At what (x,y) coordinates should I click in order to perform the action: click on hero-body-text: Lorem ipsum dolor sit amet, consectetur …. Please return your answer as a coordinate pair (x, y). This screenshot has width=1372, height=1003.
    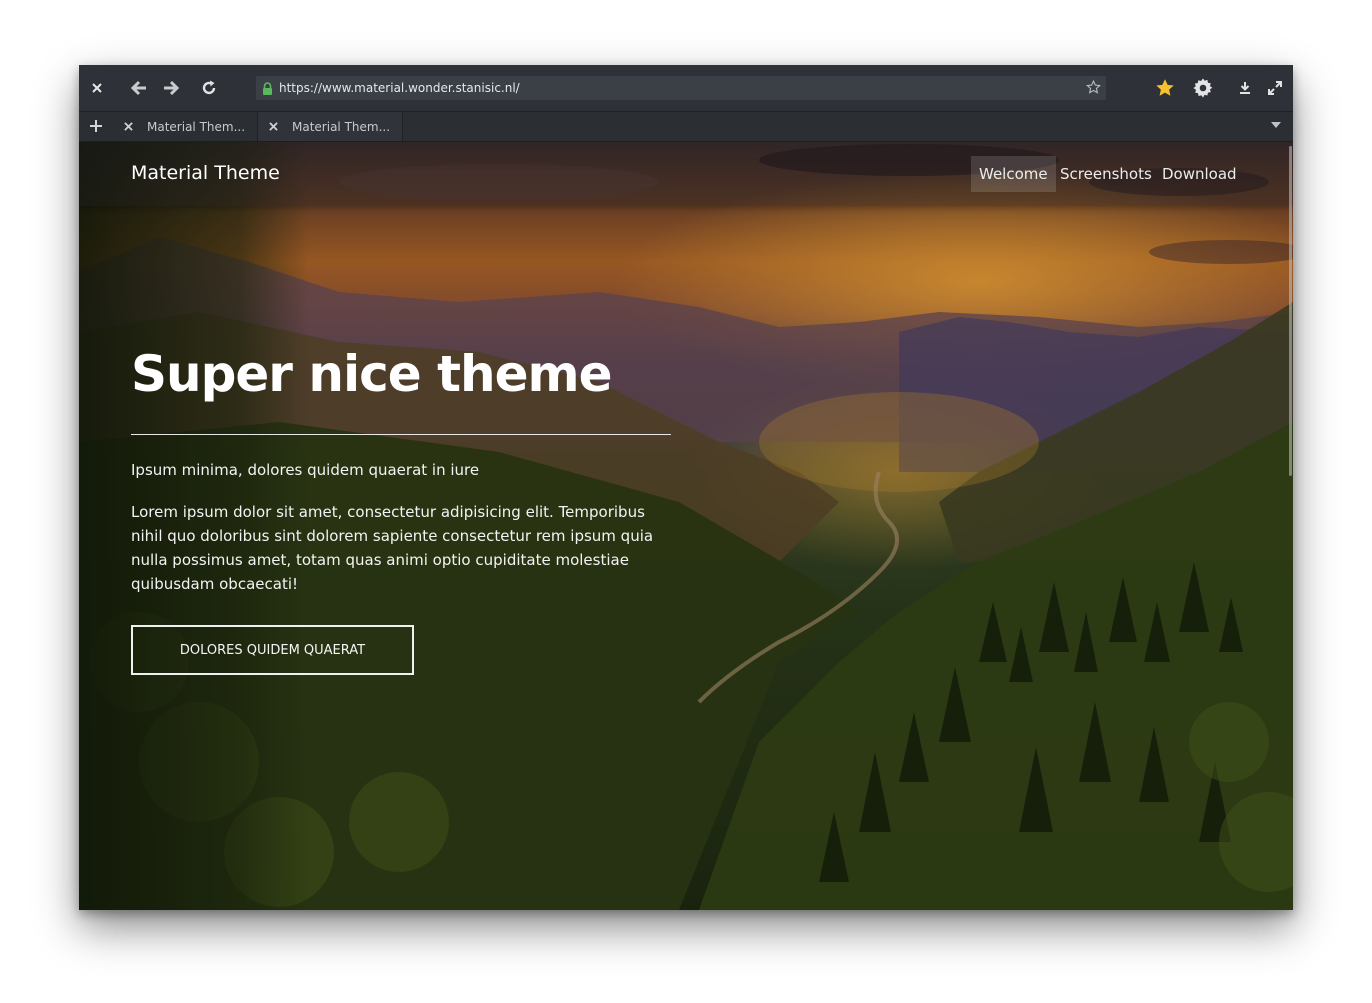
    Looking at the image, I should click on (392, 548).